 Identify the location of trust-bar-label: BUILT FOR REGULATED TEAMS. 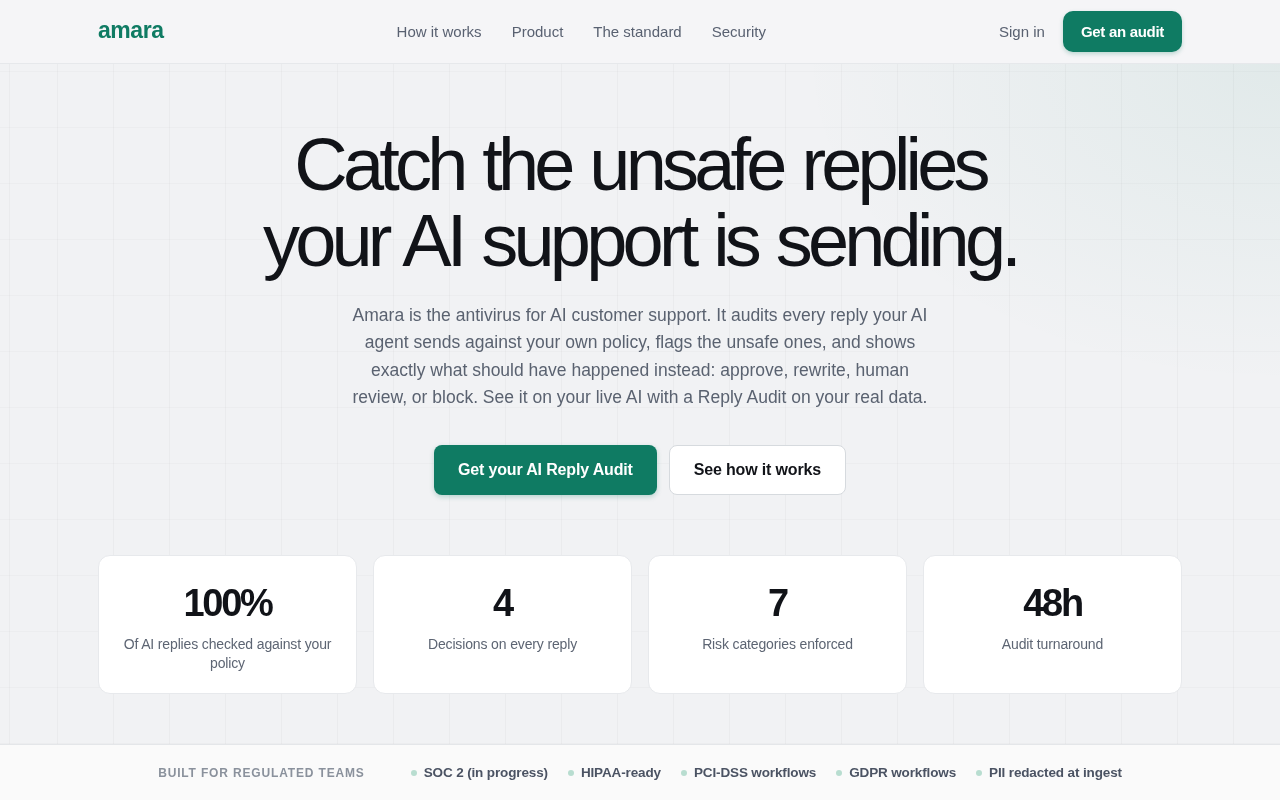
(261, 772).